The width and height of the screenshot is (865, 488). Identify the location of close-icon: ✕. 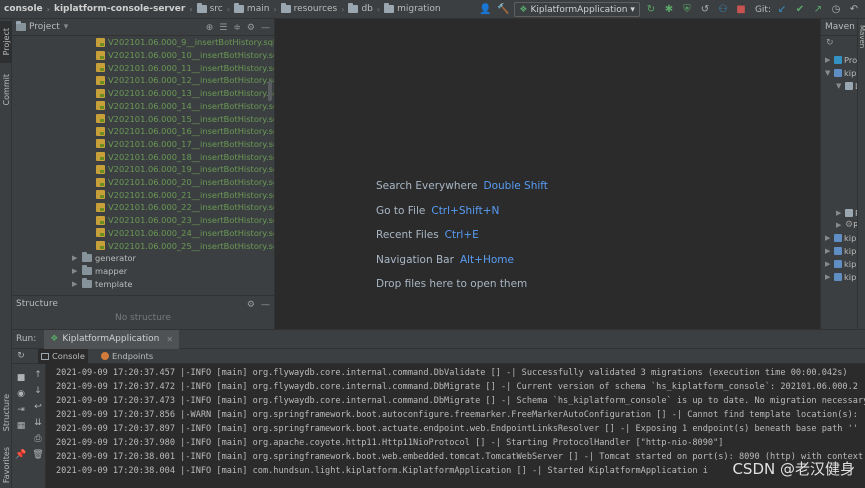
(169, 339).